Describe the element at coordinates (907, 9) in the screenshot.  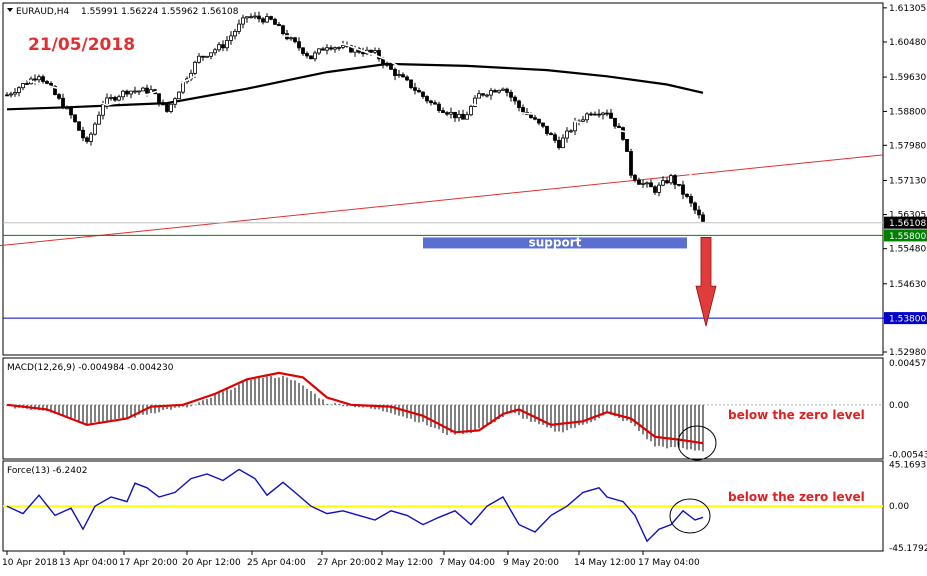
I see `price-tick-label: 1.61305` at that location.